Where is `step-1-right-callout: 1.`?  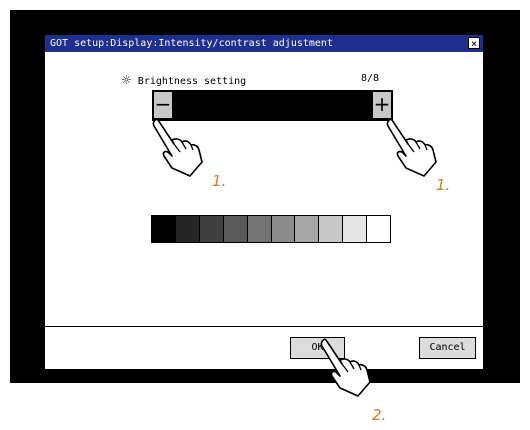 step-1-right-callout: 1. is located at coordinates (443, 185).